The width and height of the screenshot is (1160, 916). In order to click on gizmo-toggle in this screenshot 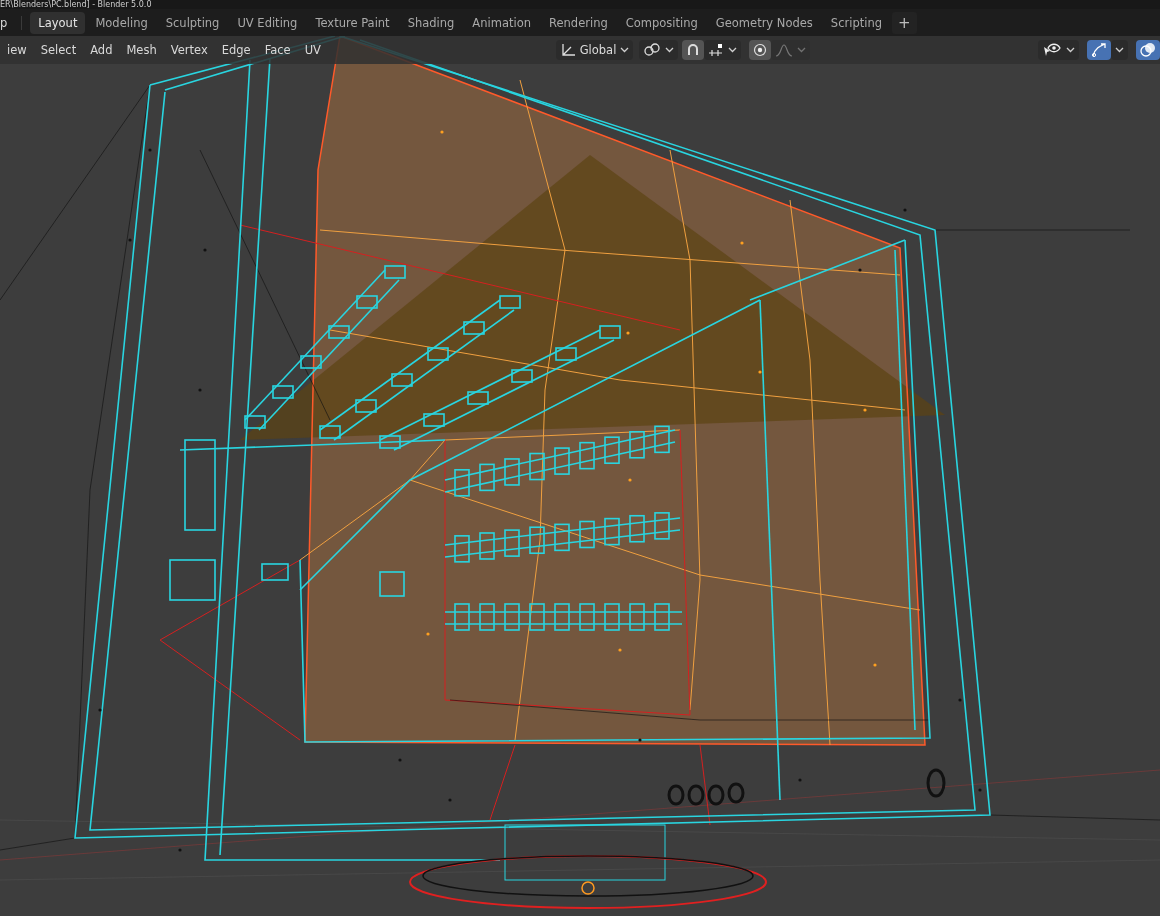, I will do `click(1099, 50)`.